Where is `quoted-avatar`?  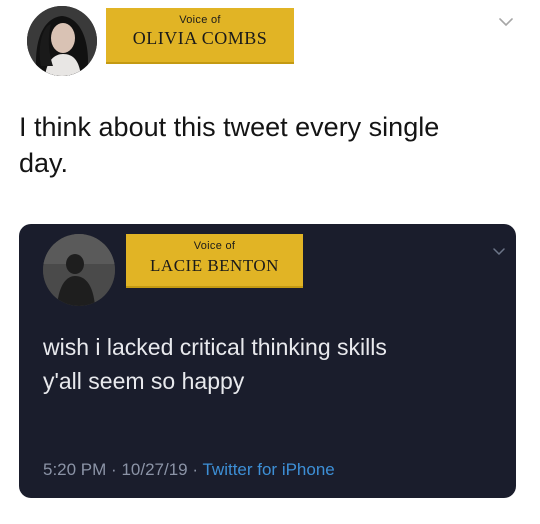
quoted-avatar is located at coordinates (79, 270).